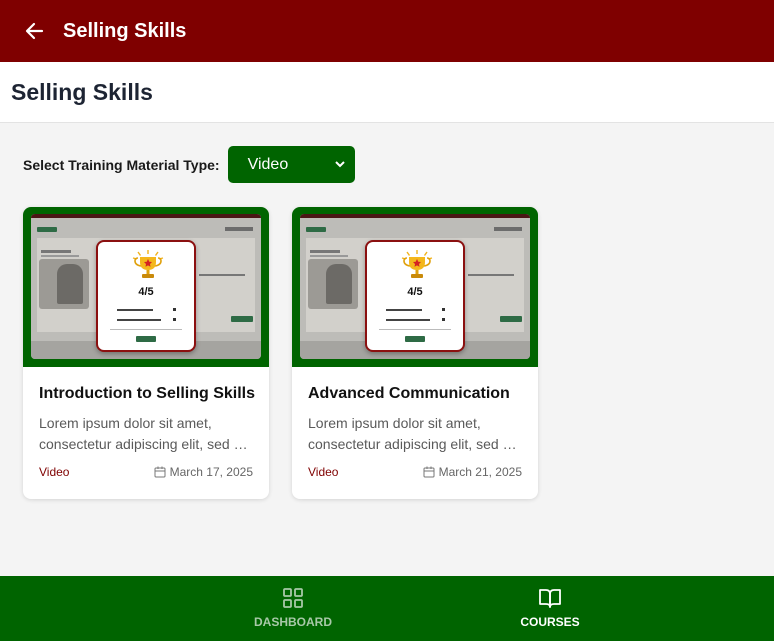 Image resolution: width=774 pixels, height=641 pixels. Describe the element at coordinates (387, 31) in the screenshot. I see `top-app-bar: Selling Skills` at that location.